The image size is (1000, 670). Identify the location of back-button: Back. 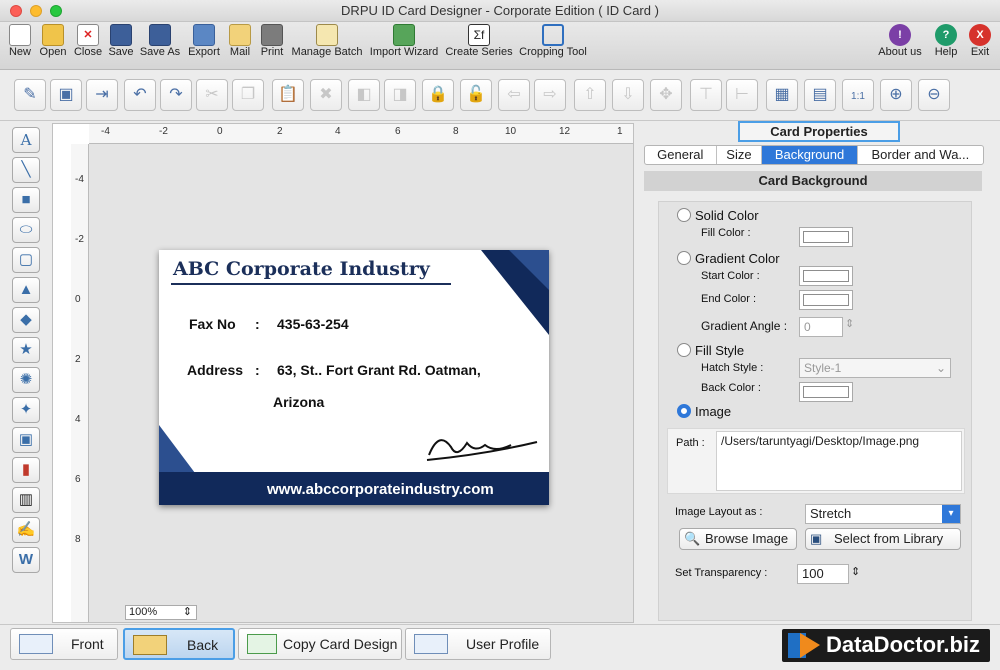
(179, 644).